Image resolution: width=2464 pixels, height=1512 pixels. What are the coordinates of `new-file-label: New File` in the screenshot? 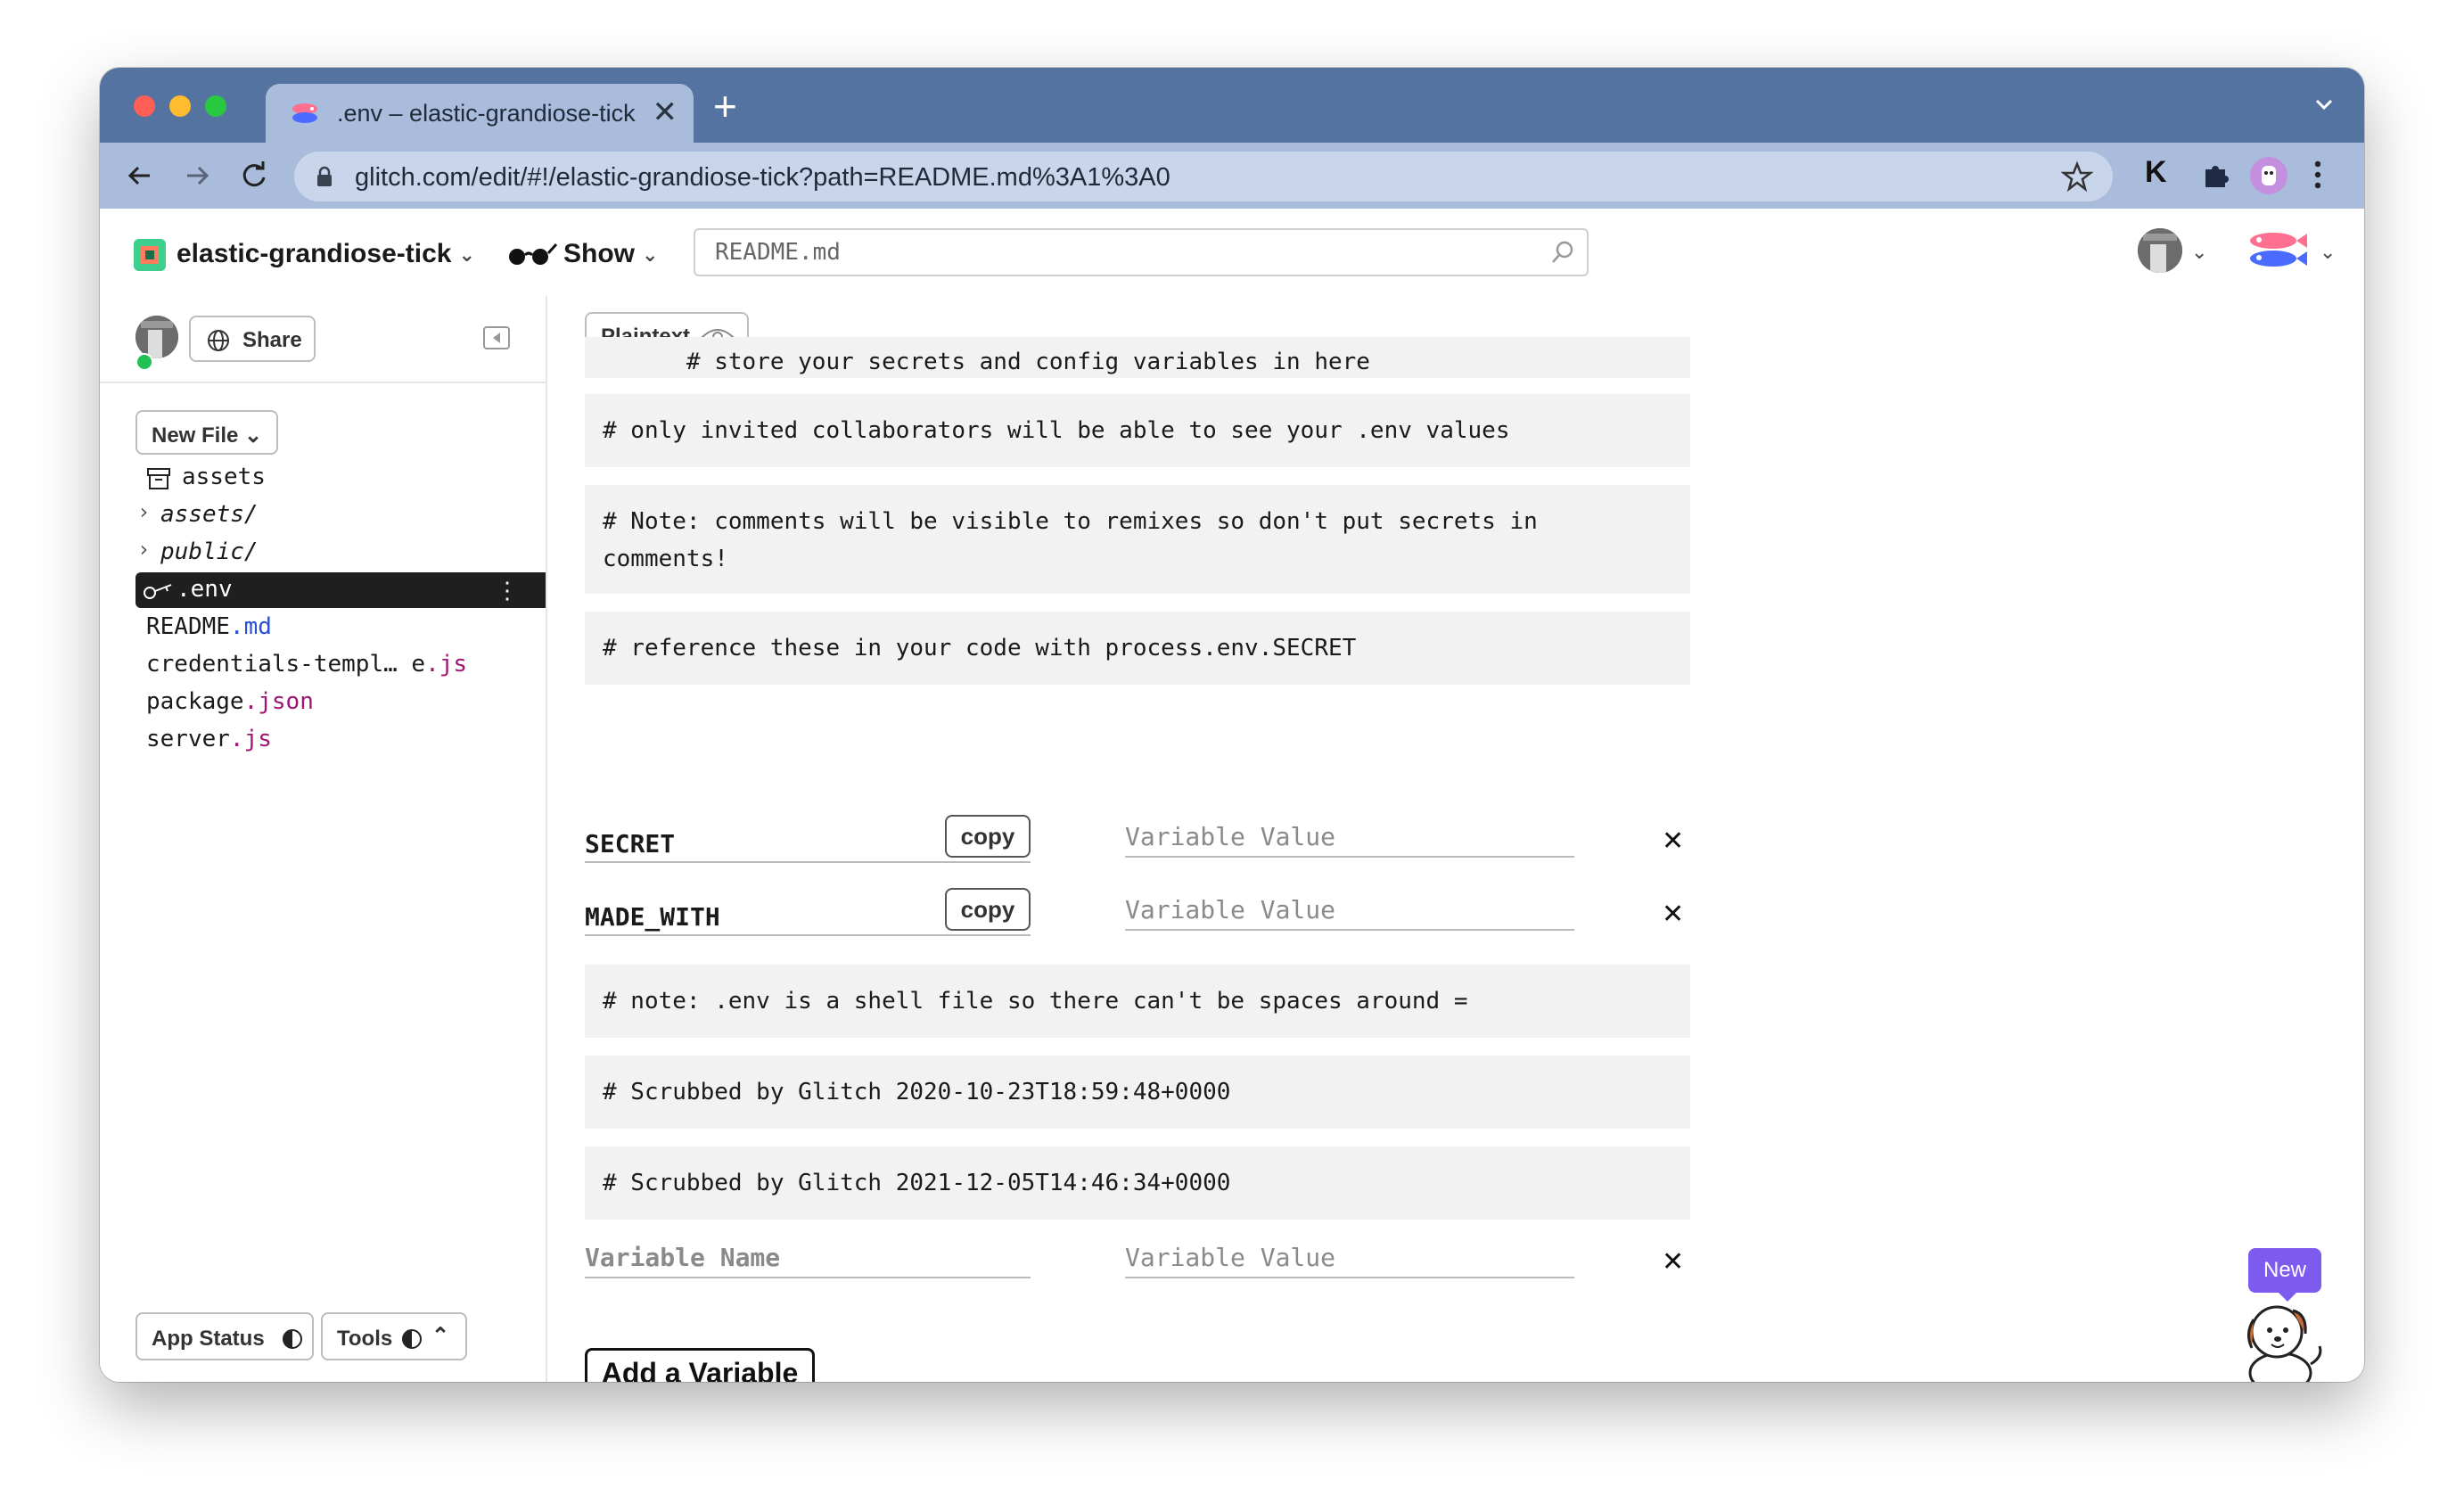 It's located at (195, 435).